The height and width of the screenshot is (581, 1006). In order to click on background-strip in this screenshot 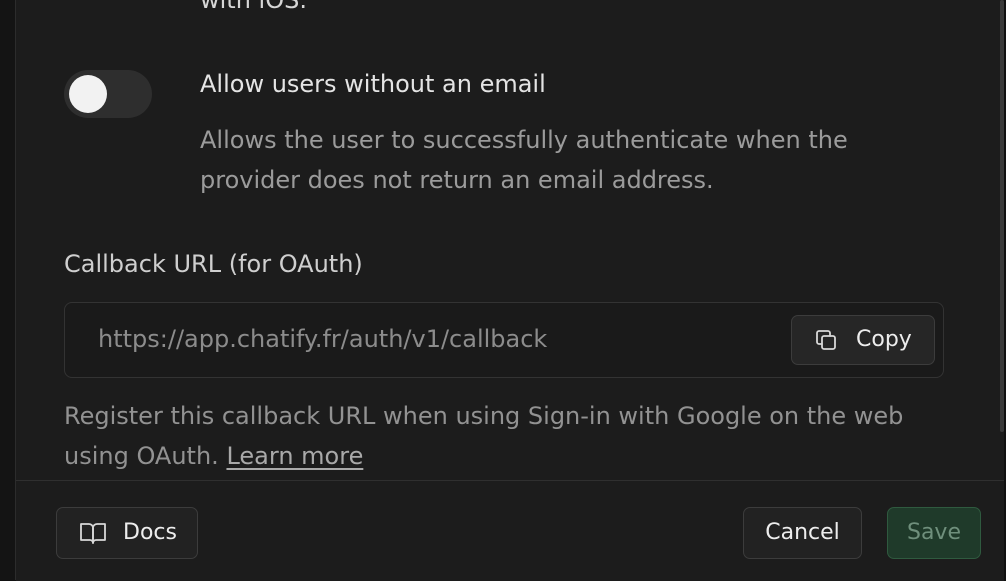, I will do `click(8, 290)`.